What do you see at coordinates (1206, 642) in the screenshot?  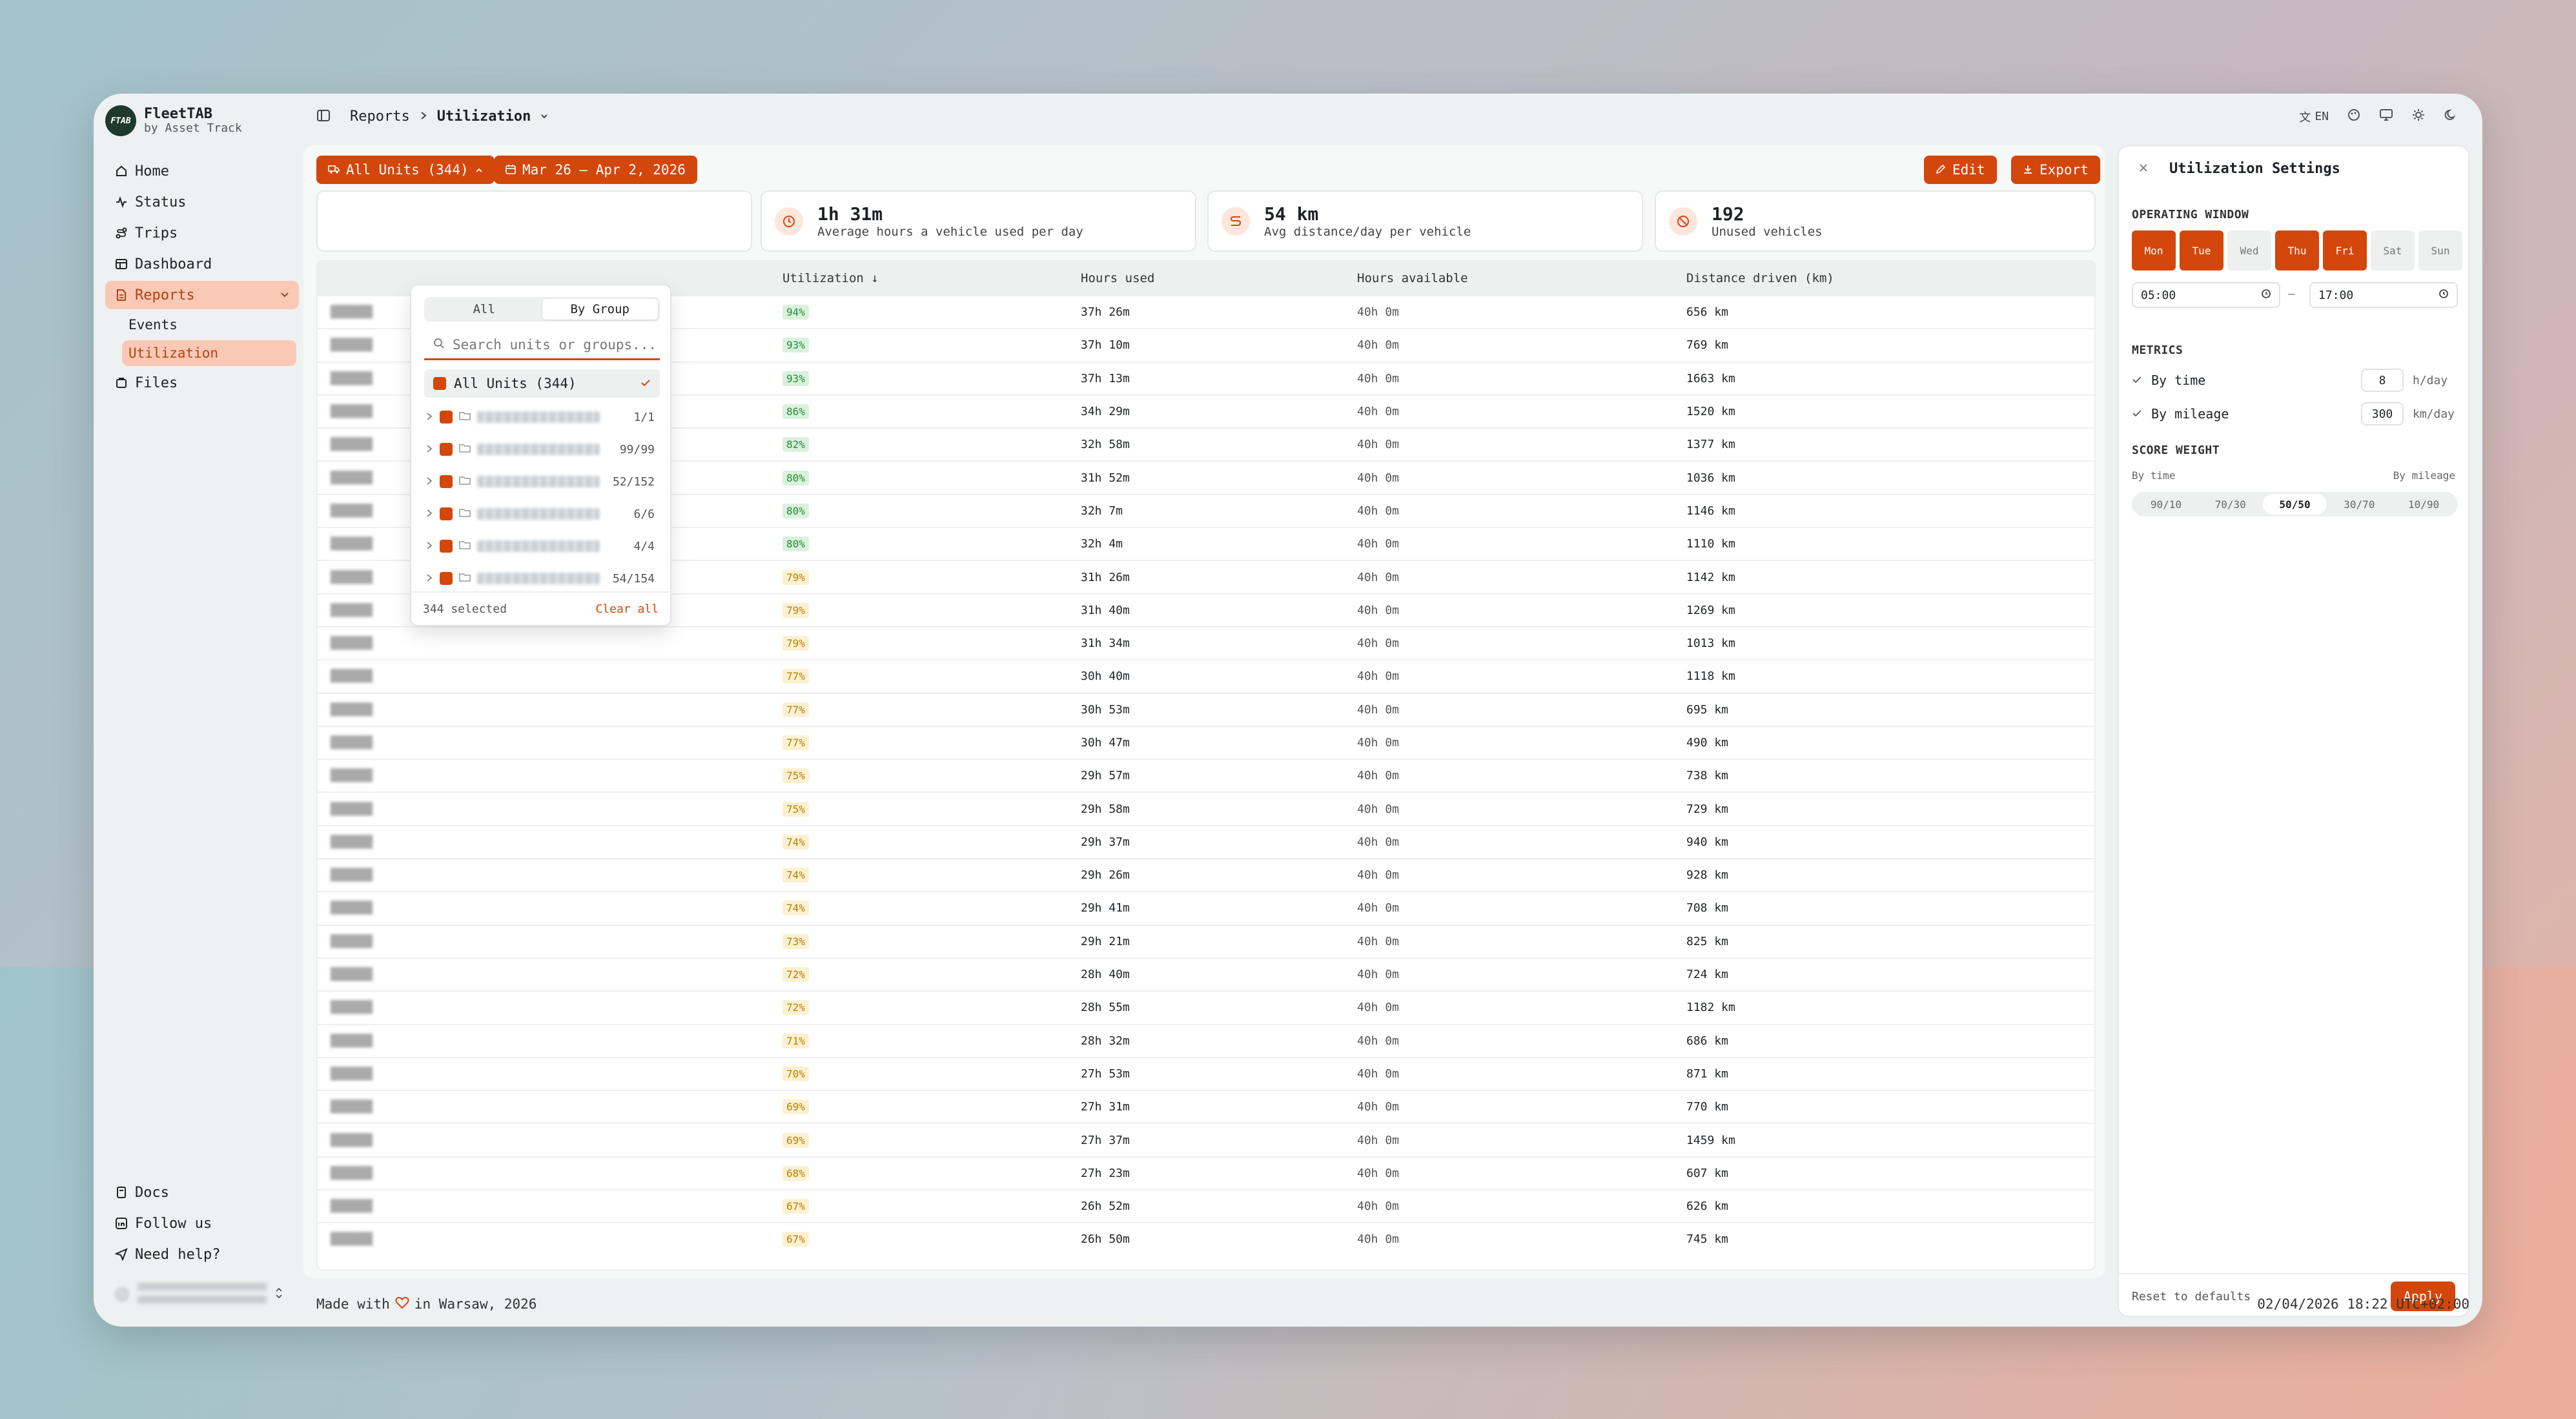 I see `table-row: ██████ 79% 31h 34m 40h 0m 1013 km` at bounding box center [1206, 642].